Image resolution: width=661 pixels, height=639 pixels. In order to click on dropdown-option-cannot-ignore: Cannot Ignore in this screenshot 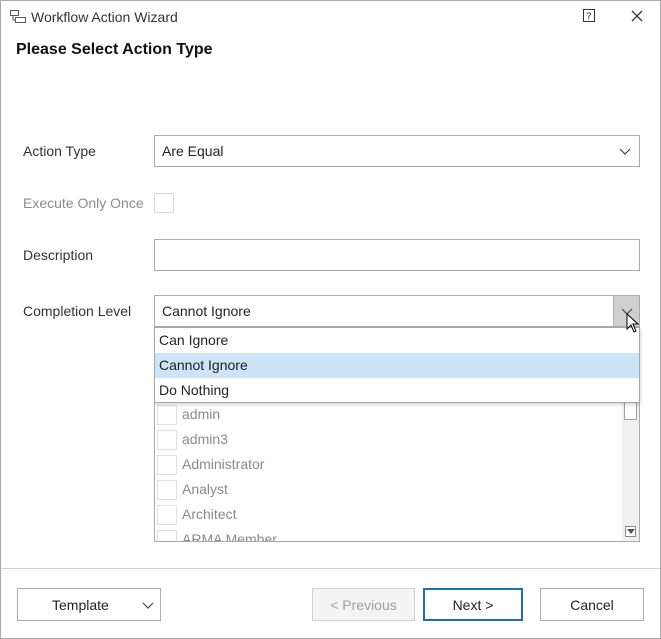, I will do `click(397, 365)`.